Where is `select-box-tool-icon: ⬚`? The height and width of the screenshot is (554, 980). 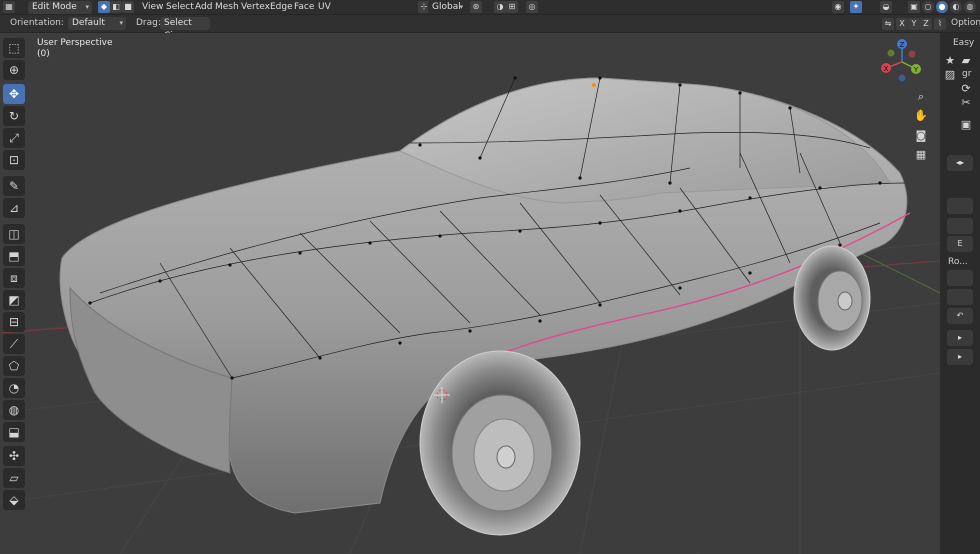
select-box-tool-icon: ⬚ is located at coordinates (14, 48).